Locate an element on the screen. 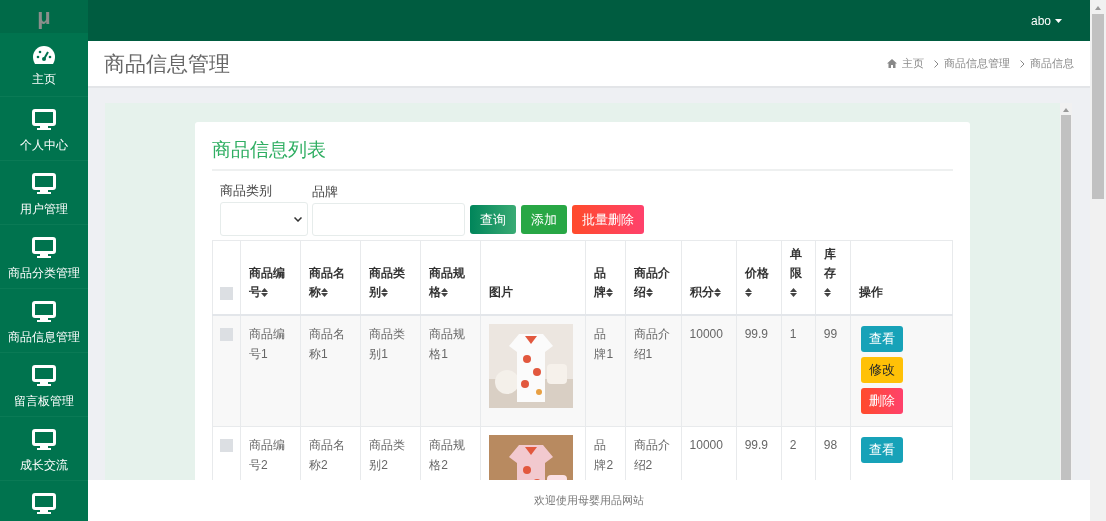  page-title: 商品信息管理 is located at coordinates (167, 63).